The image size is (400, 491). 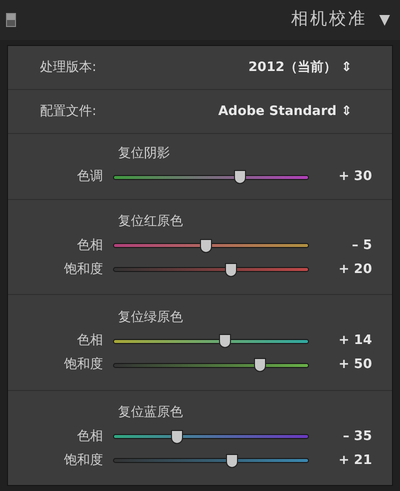 I want to click on slider-value: + 50, so click(x=355, y=365).